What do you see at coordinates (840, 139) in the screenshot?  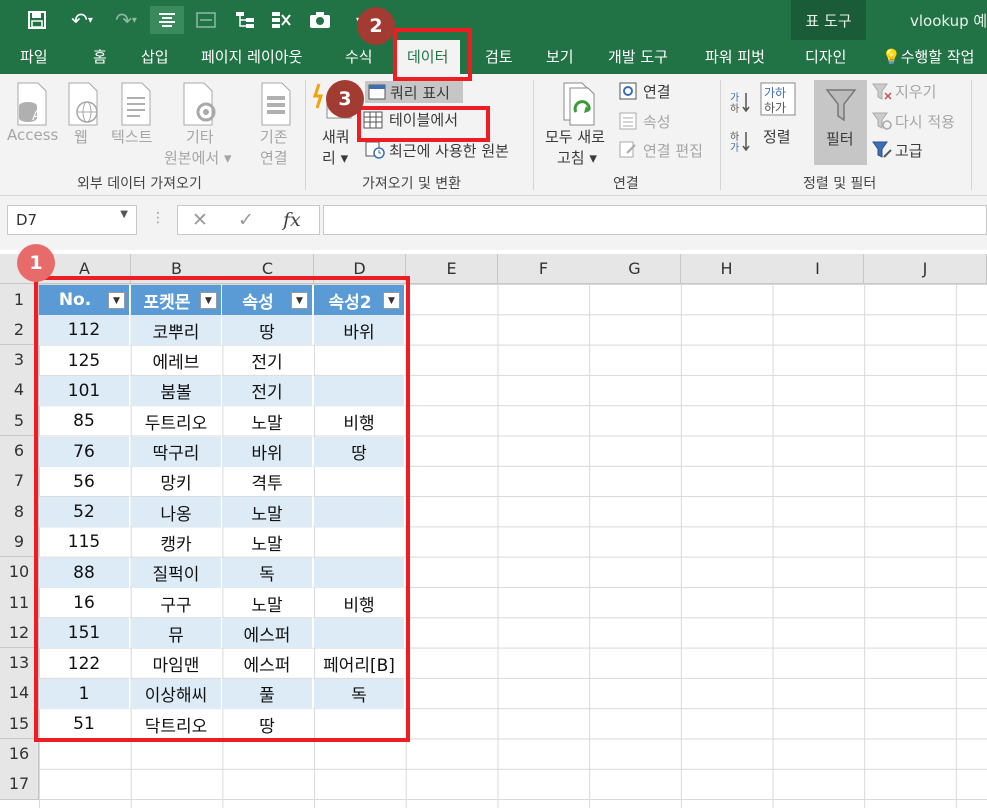 I see `filter-label: 필터` at bounding box center [840, 139].